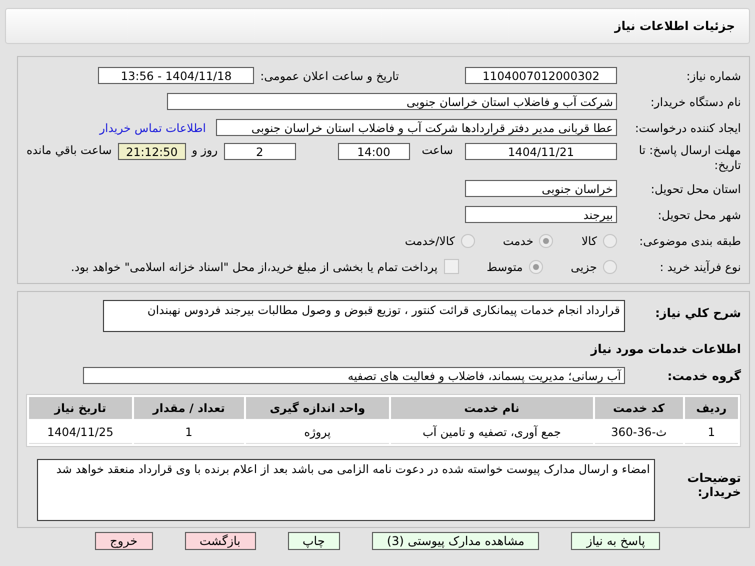 Image resolution: width=755 pixels, height=566 pixels. Describe the element at coordinates (583, 267) in the screenshot. I see `option-label: جزیی` at that location.